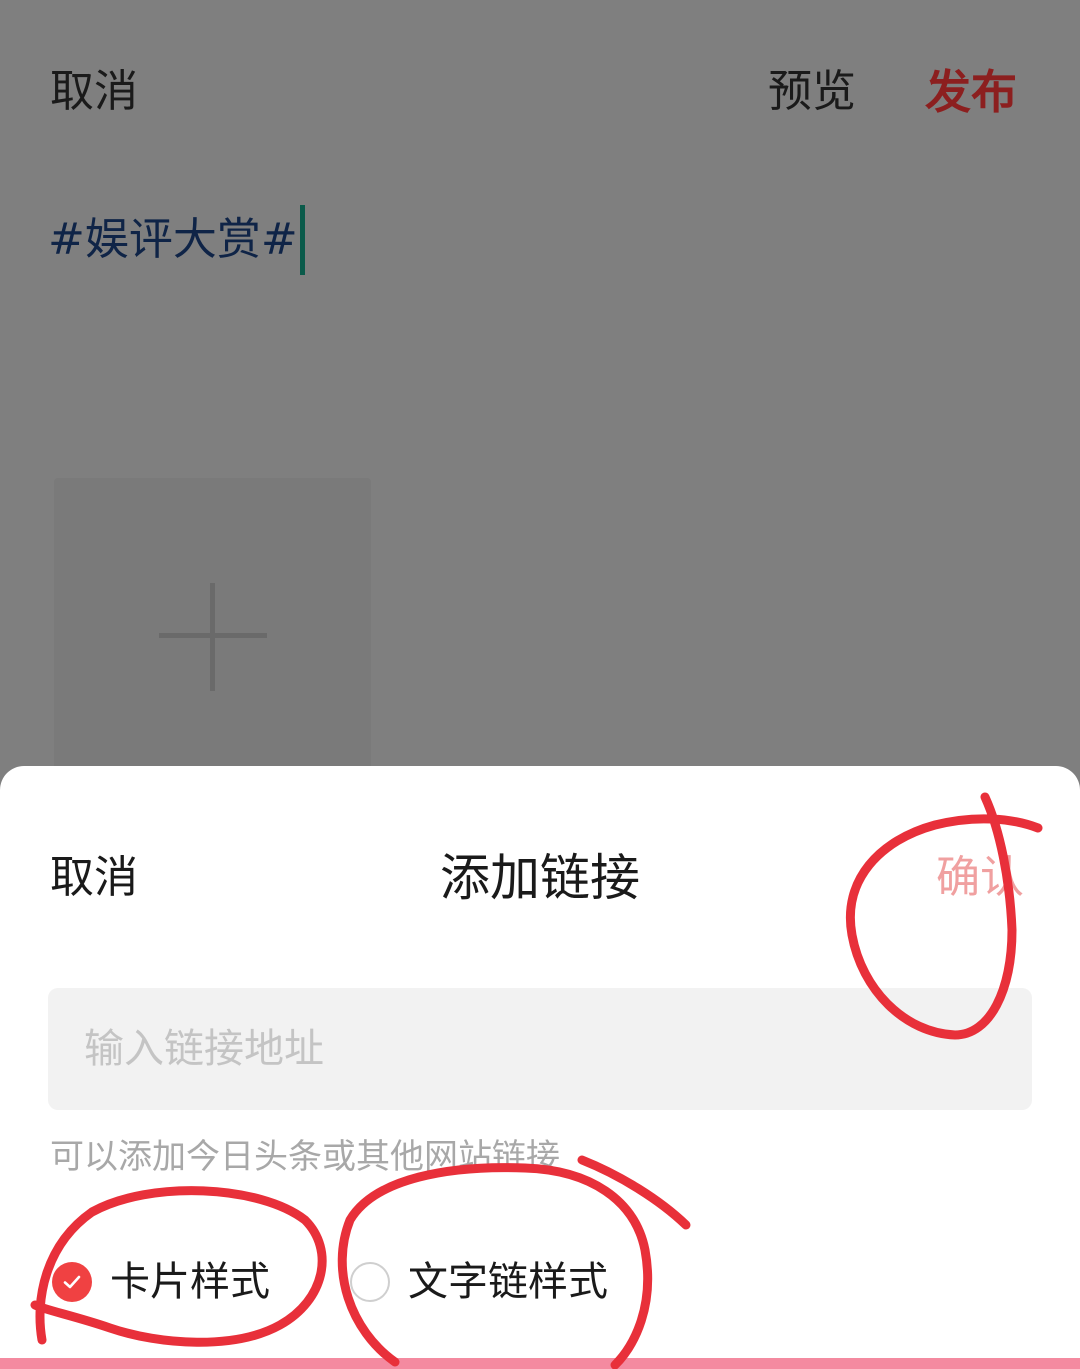 This screenshot has height=1369, width=1080. Describe the element at coordinates (971, 92) in the screenshot. I see `publish-button: 发布` at that location.